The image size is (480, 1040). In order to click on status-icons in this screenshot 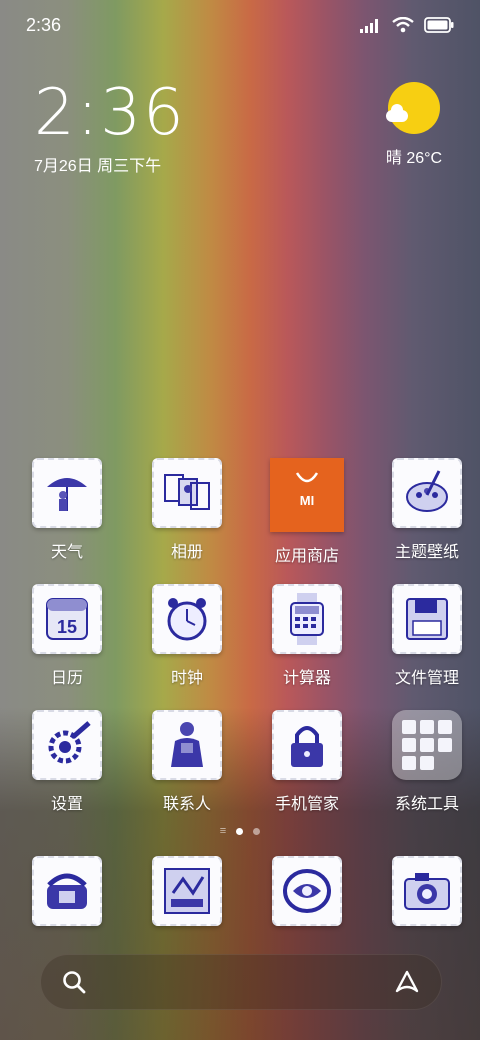, I will do `click(407, 25)`.